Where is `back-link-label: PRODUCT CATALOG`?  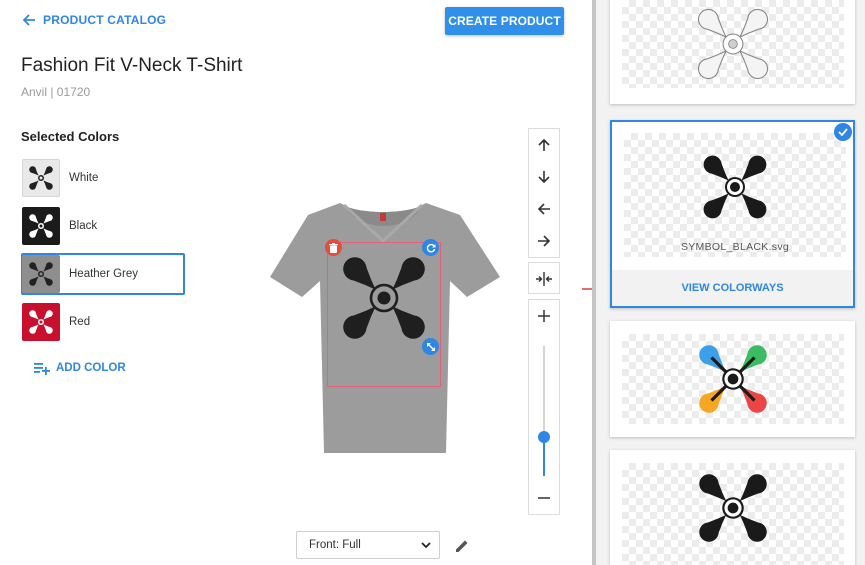 back-link-label: PRODUCT CATALOG is located at coordinates (105, 20).